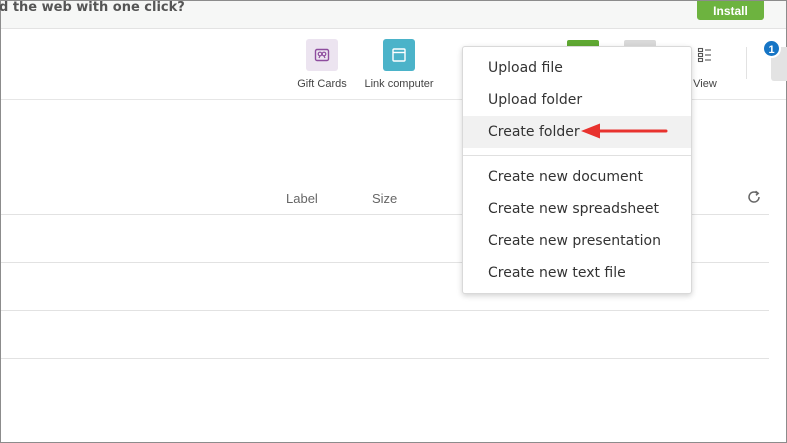  What do you see at coordinates (771, 48) in the screenshot?
I see `notification-badge: 1` at bounding box center [771, 48].